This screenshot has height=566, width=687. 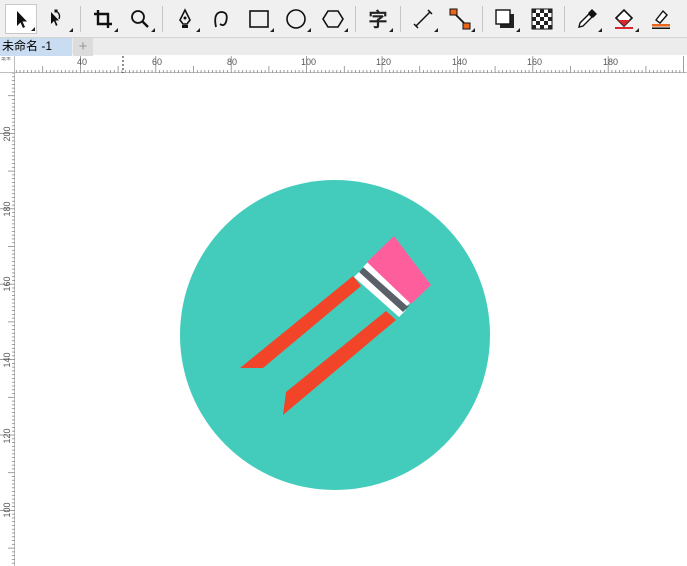 I want to click on vertical-ruler: 200 180 160 140 120 100, so click(x=7, y=311).